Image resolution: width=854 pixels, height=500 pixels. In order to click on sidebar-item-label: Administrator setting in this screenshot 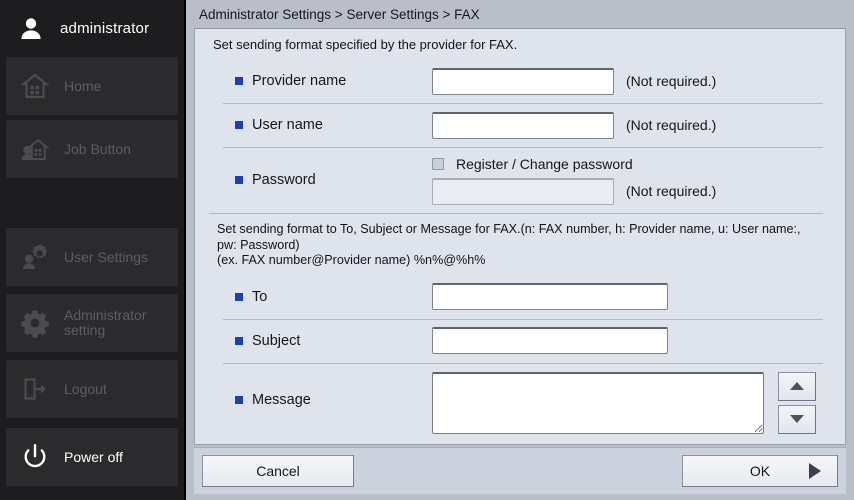, I will do `click(105, 322)`.